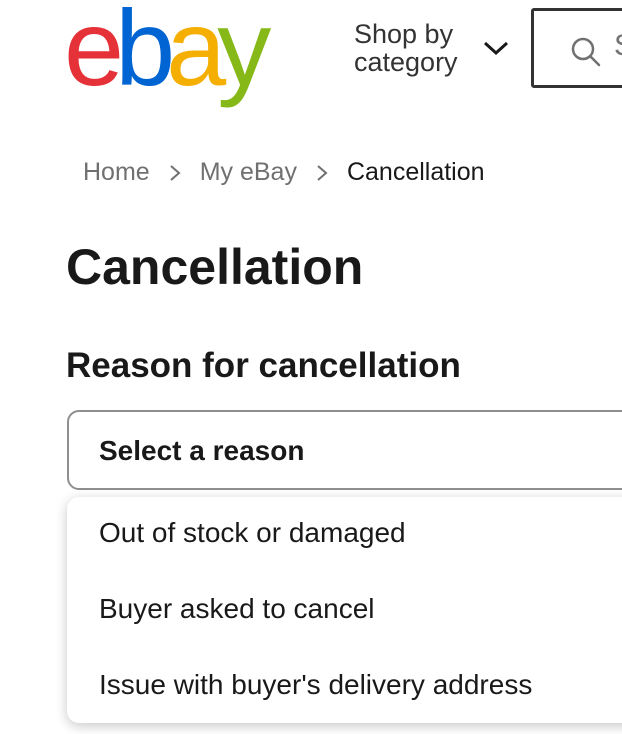 This screenshot has height=734, width=622. What do you see at coordinates (244, 54) in the screenshot?
I see `logo-letter-y: y` at bounding box center [244, 54].